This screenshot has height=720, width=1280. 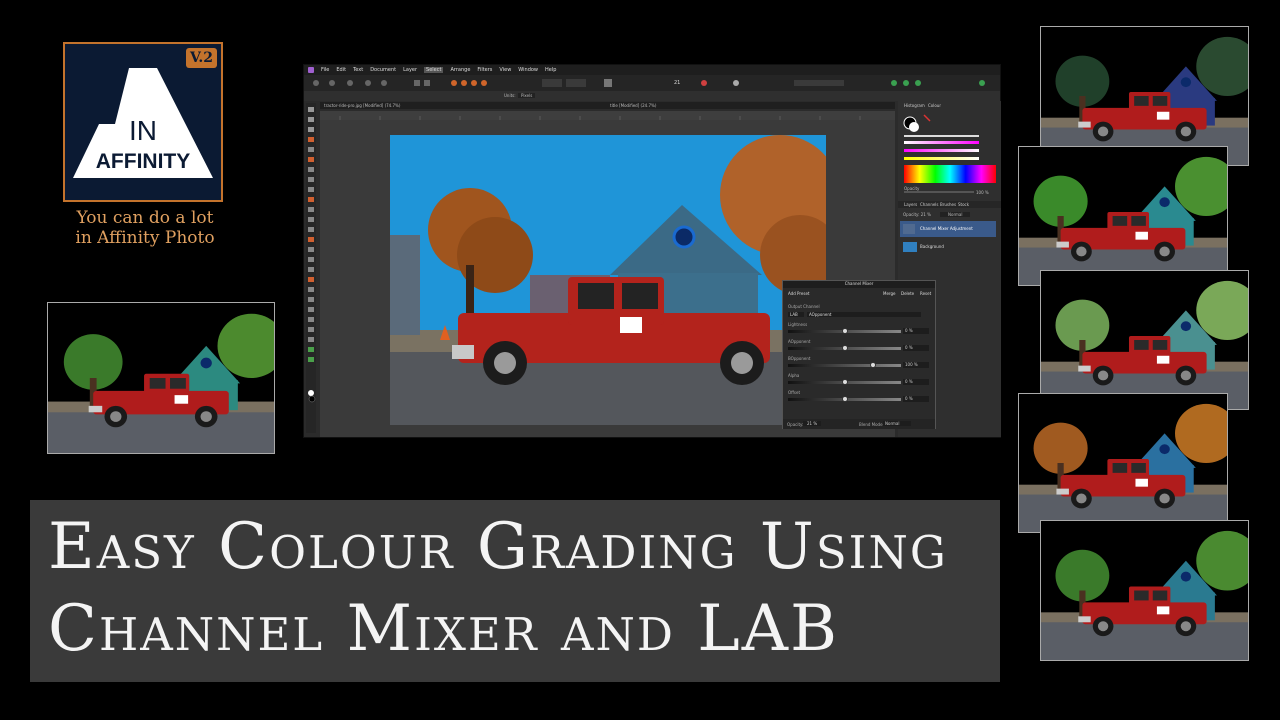 I want to click on app-icon, so click(x=311, y=70).